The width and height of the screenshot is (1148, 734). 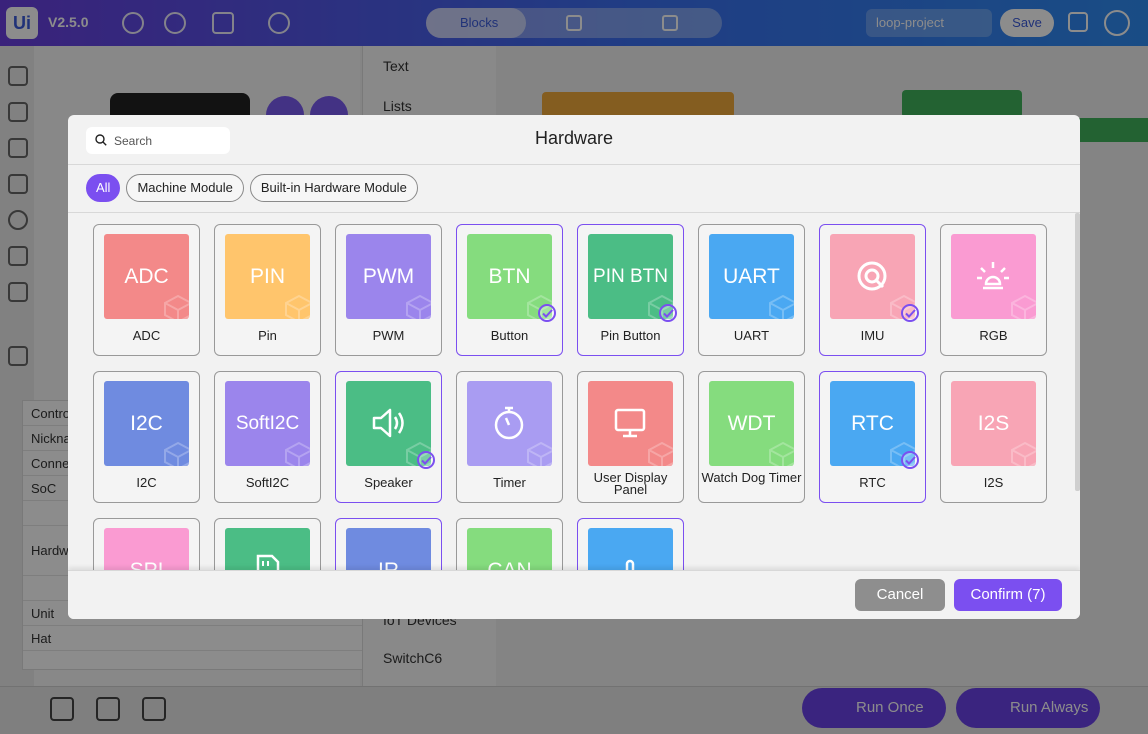 I want to click on hardware-tile-text: UART, so click(x=751, y=276).